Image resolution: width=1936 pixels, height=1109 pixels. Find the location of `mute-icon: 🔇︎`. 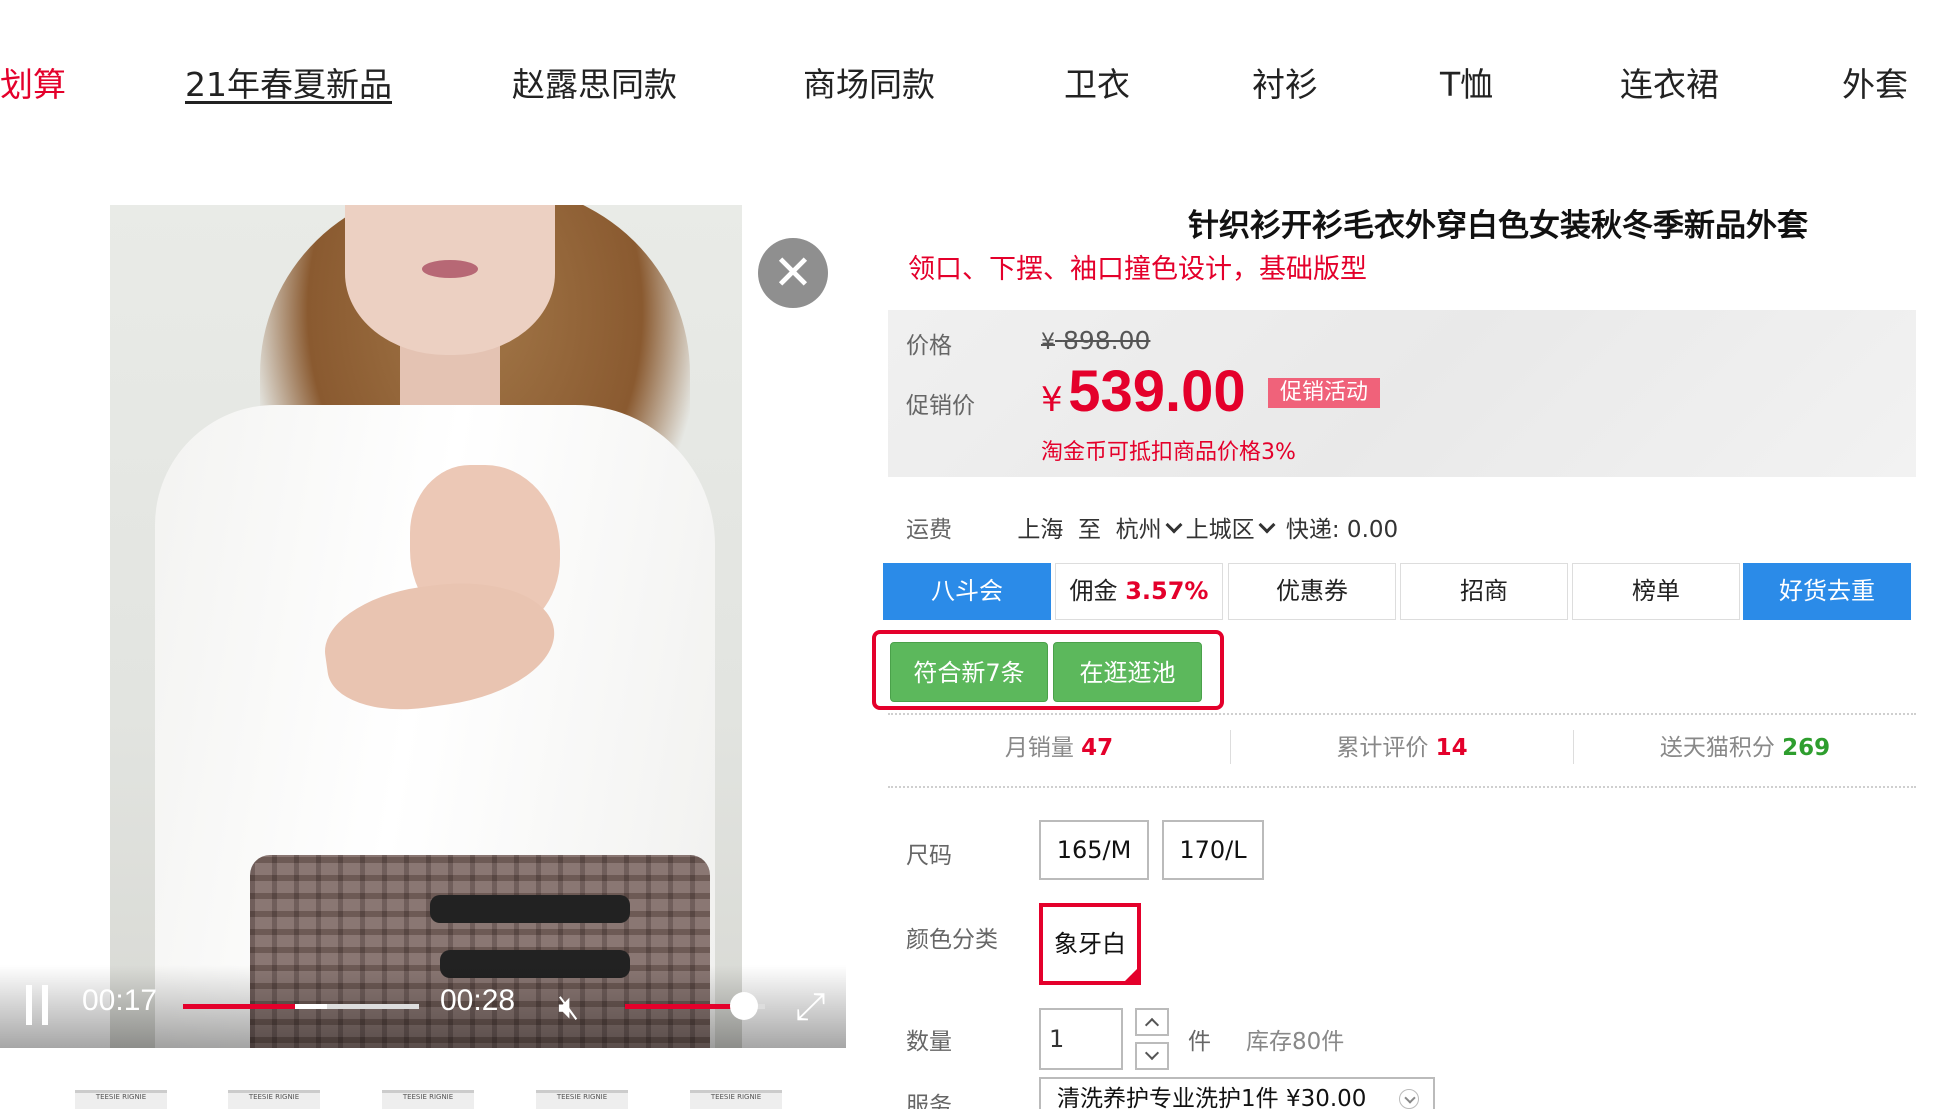

mute-icon: 🔇︎ is located at coordinates (578, 1007).